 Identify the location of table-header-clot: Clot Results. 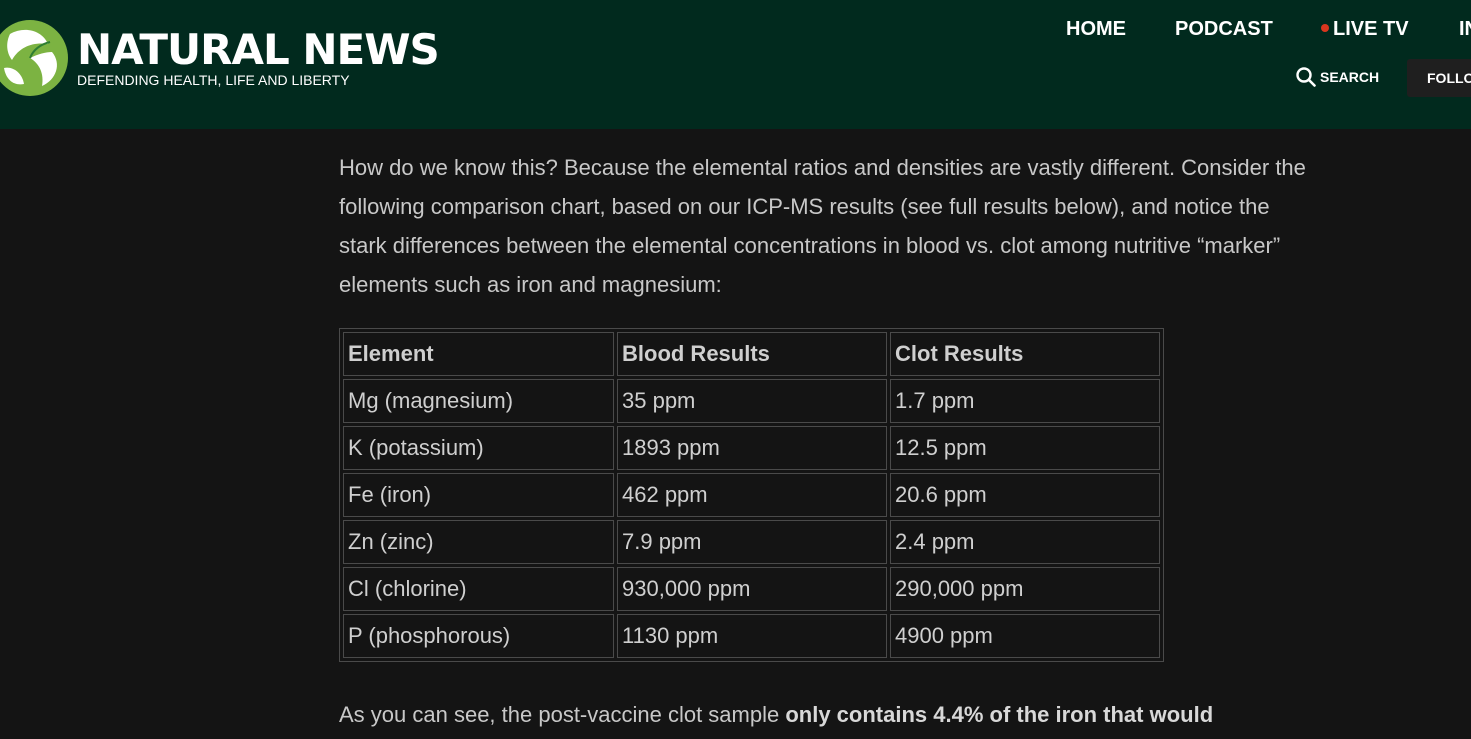
(1025, 354).